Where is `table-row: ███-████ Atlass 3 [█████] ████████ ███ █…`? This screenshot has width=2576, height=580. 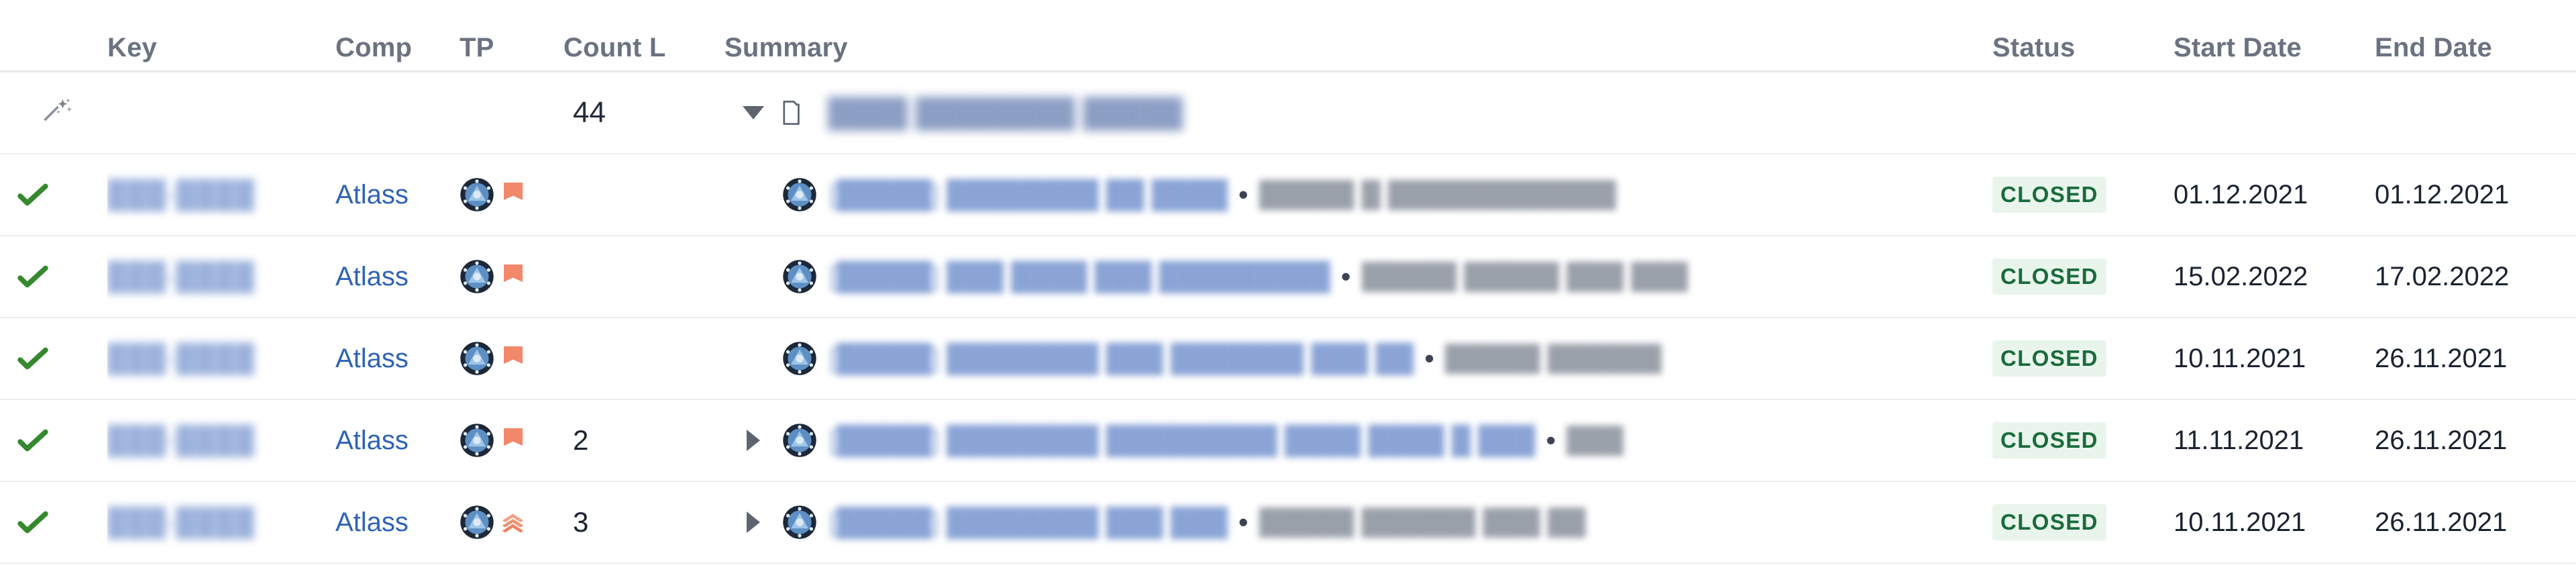
table-row: ███-████ Atlass 3 [█████] ████████ ███ █… is located at coordinates (1288, 523).